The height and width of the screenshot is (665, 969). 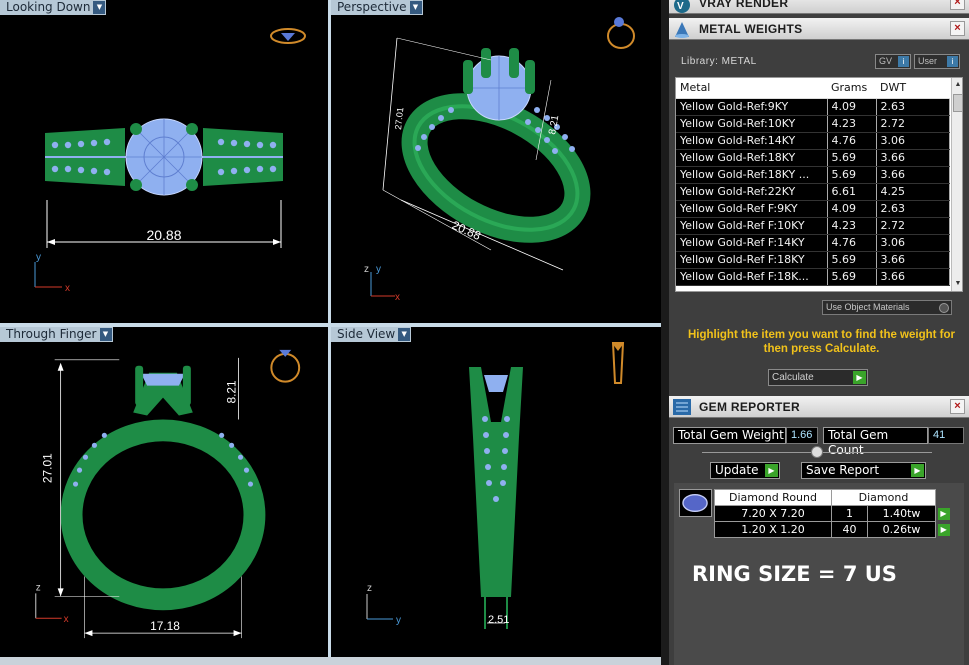 I want to click on save-report-button: Save Report ▶, so click(x=863, y=470).